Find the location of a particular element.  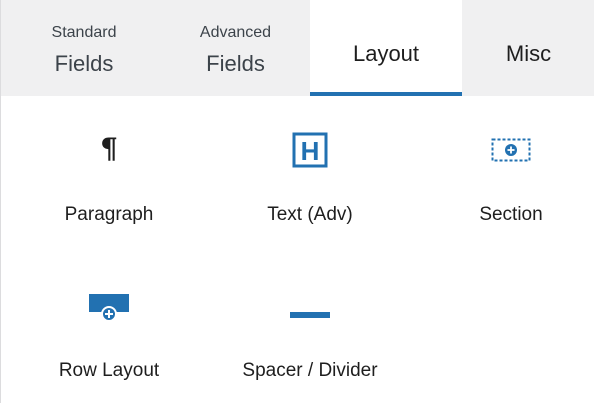

tab-misc: Misc is located at coordinates (528, 48).